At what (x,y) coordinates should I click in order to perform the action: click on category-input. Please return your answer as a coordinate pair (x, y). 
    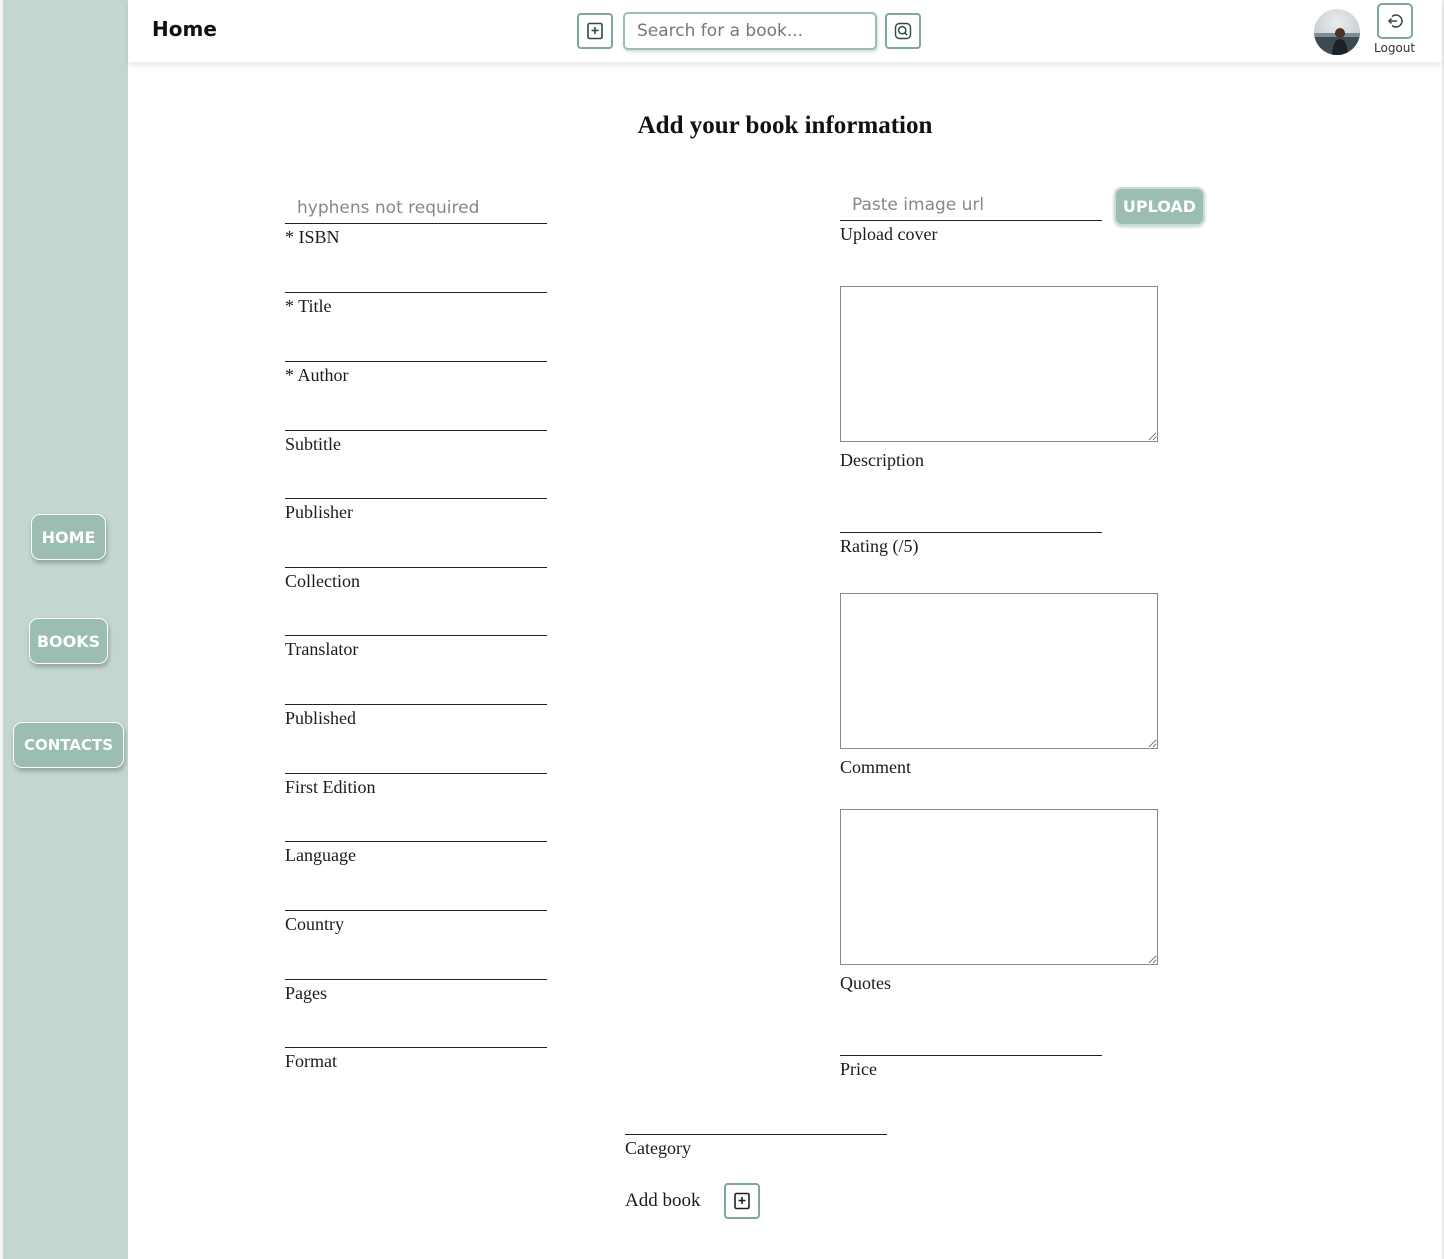
    Looking at the image, I should click on (756, 1119).